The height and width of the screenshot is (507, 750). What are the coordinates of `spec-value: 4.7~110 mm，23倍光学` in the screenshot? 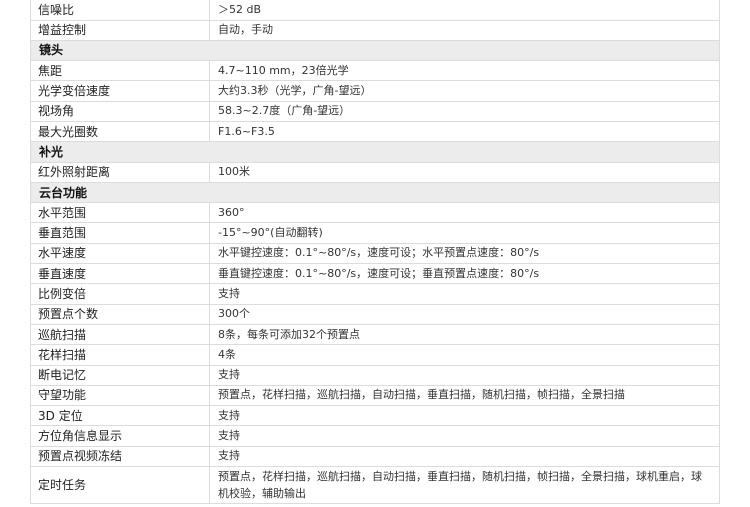 It's located at (464, 71).